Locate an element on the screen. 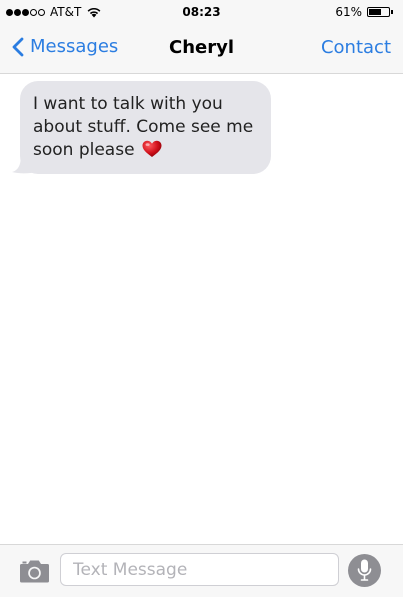  navigation-bar: Messages Cheryl Contact is located at coordinates (201, 49).